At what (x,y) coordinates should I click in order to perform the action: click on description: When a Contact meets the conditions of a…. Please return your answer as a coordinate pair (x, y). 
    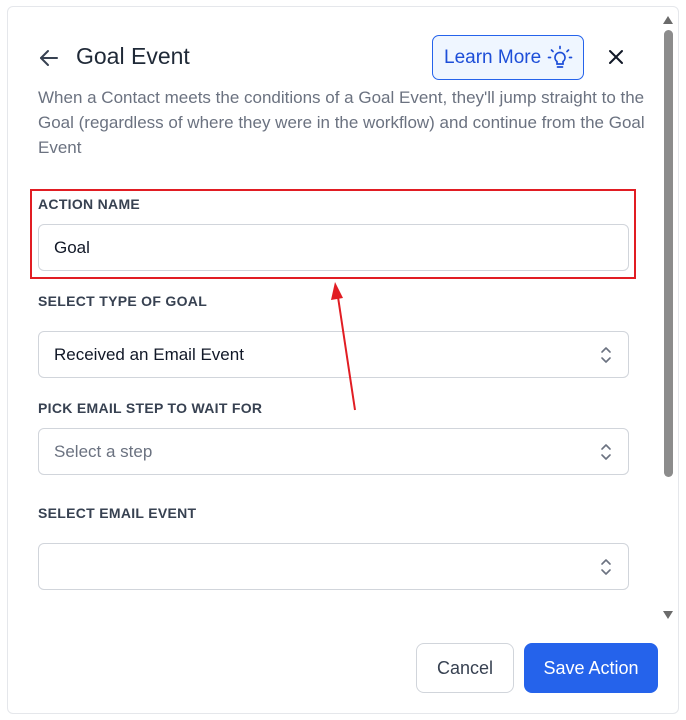
    Looking at the image, I should click on (341, 122).